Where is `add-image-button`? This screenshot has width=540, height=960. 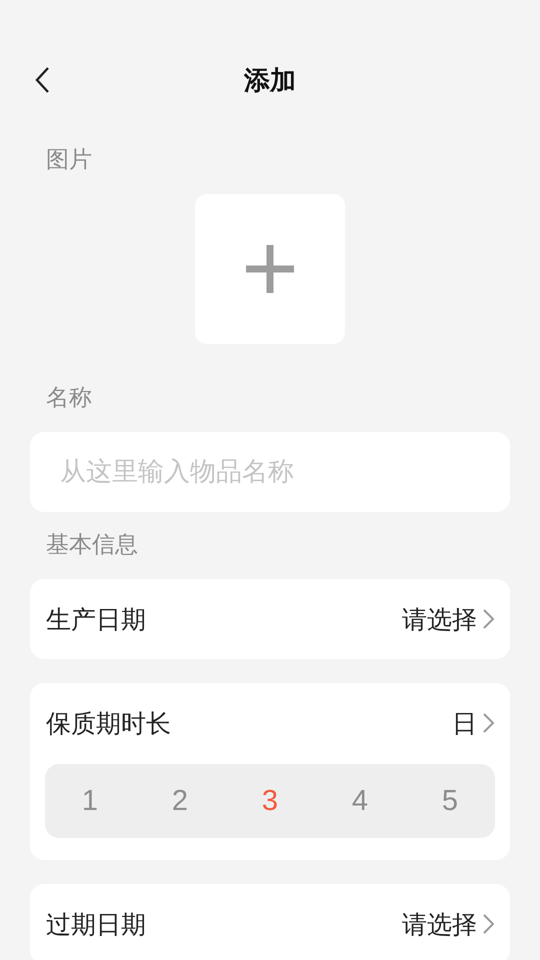
add-image-button is located at coordinates (270, 269).